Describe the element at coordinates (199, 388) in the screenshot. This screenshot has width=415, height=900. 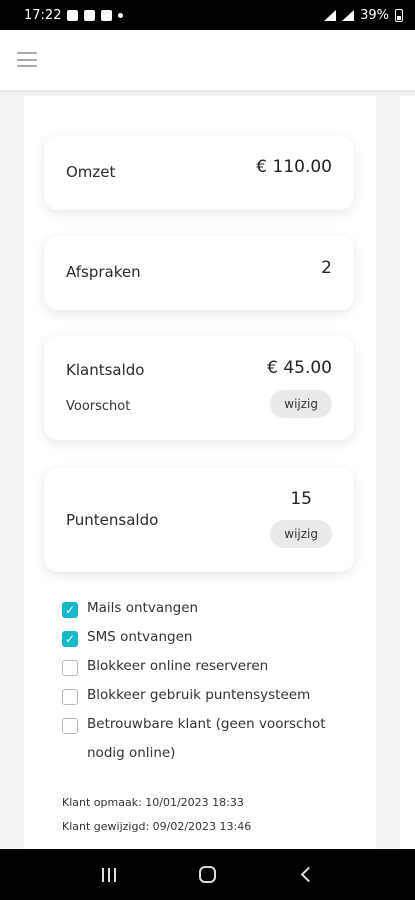
I see `klantsaldo-card: Klantsaldo € 45.00 Voorschot wijzig` at that location.